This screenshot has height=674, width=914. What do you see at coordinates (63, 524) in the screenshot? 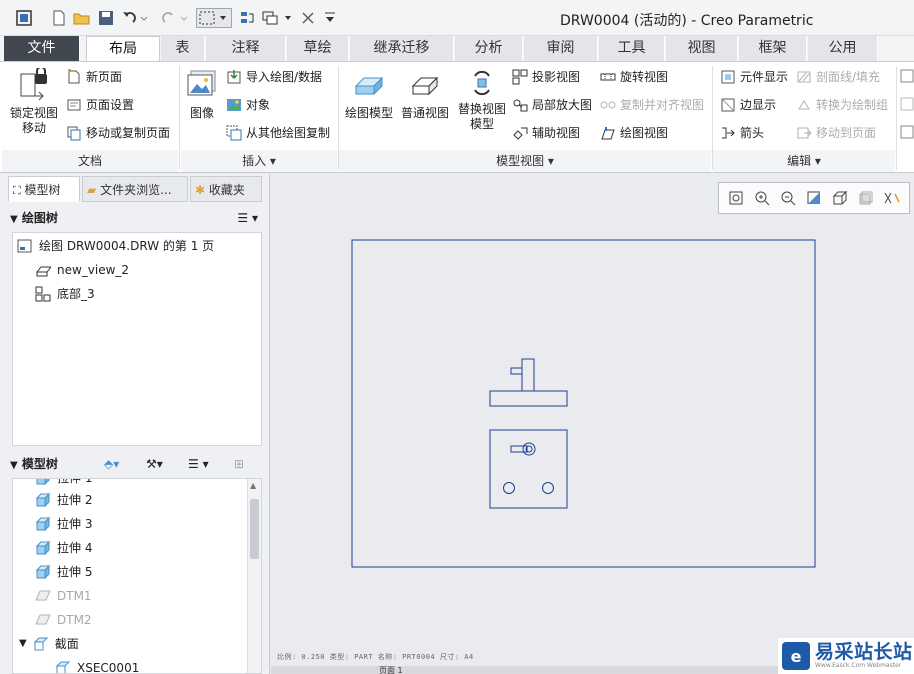
I see `tree-item-extrude: 拉伸 3` at bounding box center [63, 524].